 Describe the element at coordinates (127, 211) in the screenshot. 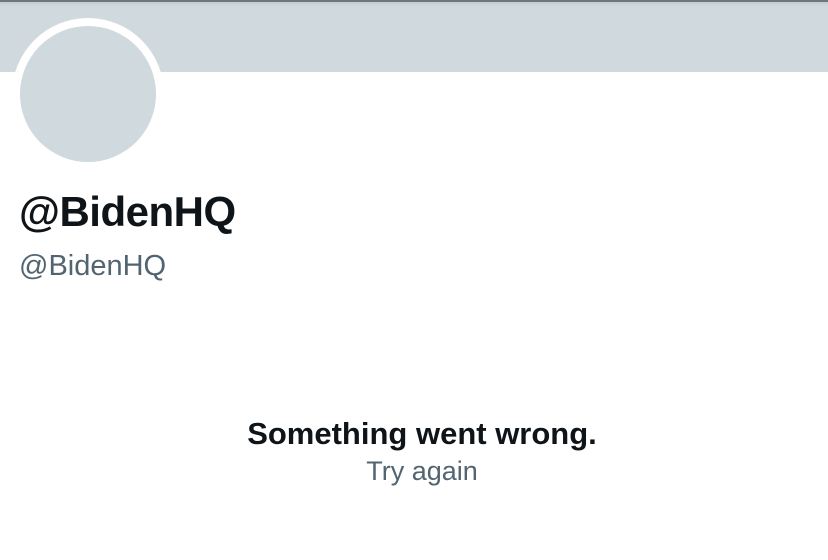

I see `profile-display-name: @BidenHQ` at that location.